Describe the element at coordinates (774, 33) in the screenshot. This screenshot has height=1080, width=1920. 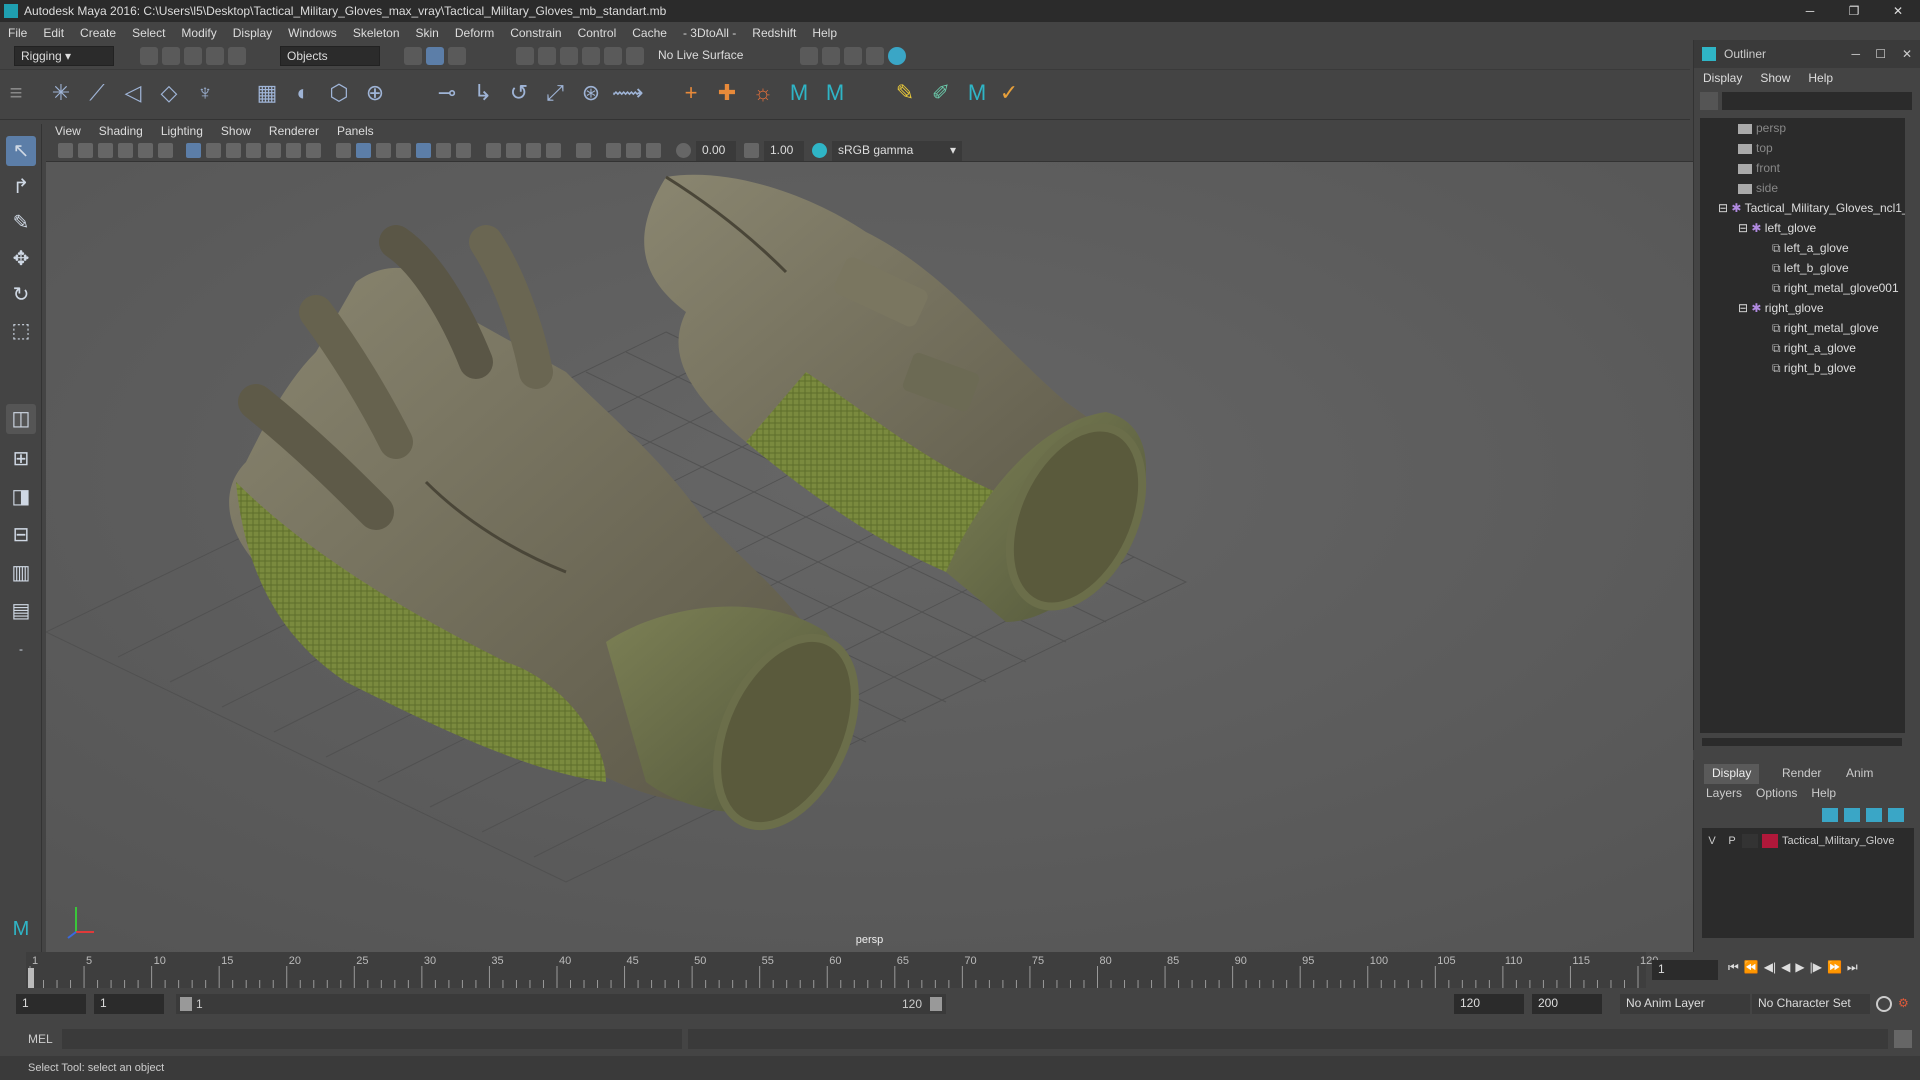
I see `menu-redshift: Redshift` at that location.